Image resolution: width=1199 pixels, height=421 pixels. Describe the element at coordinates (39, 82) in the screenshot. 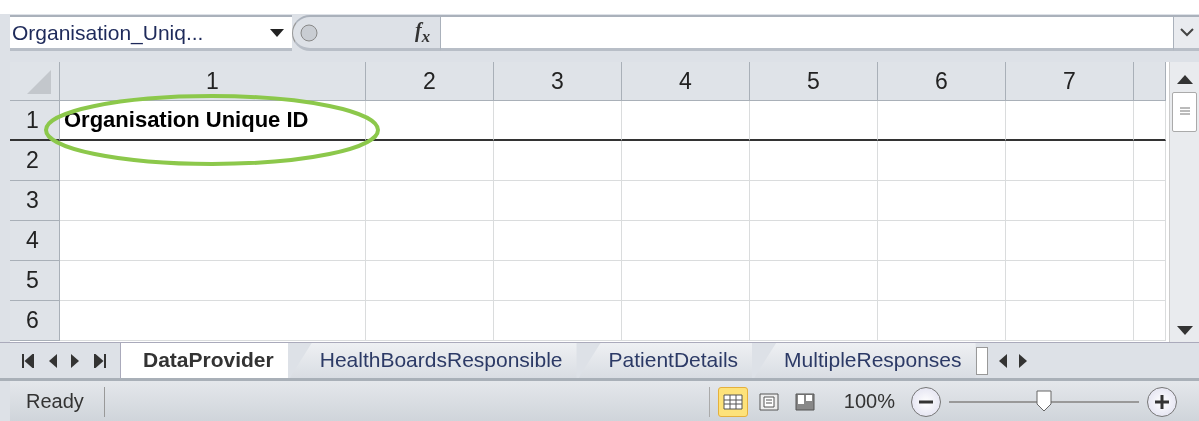

I see `corner-triangle-icon` at that location.